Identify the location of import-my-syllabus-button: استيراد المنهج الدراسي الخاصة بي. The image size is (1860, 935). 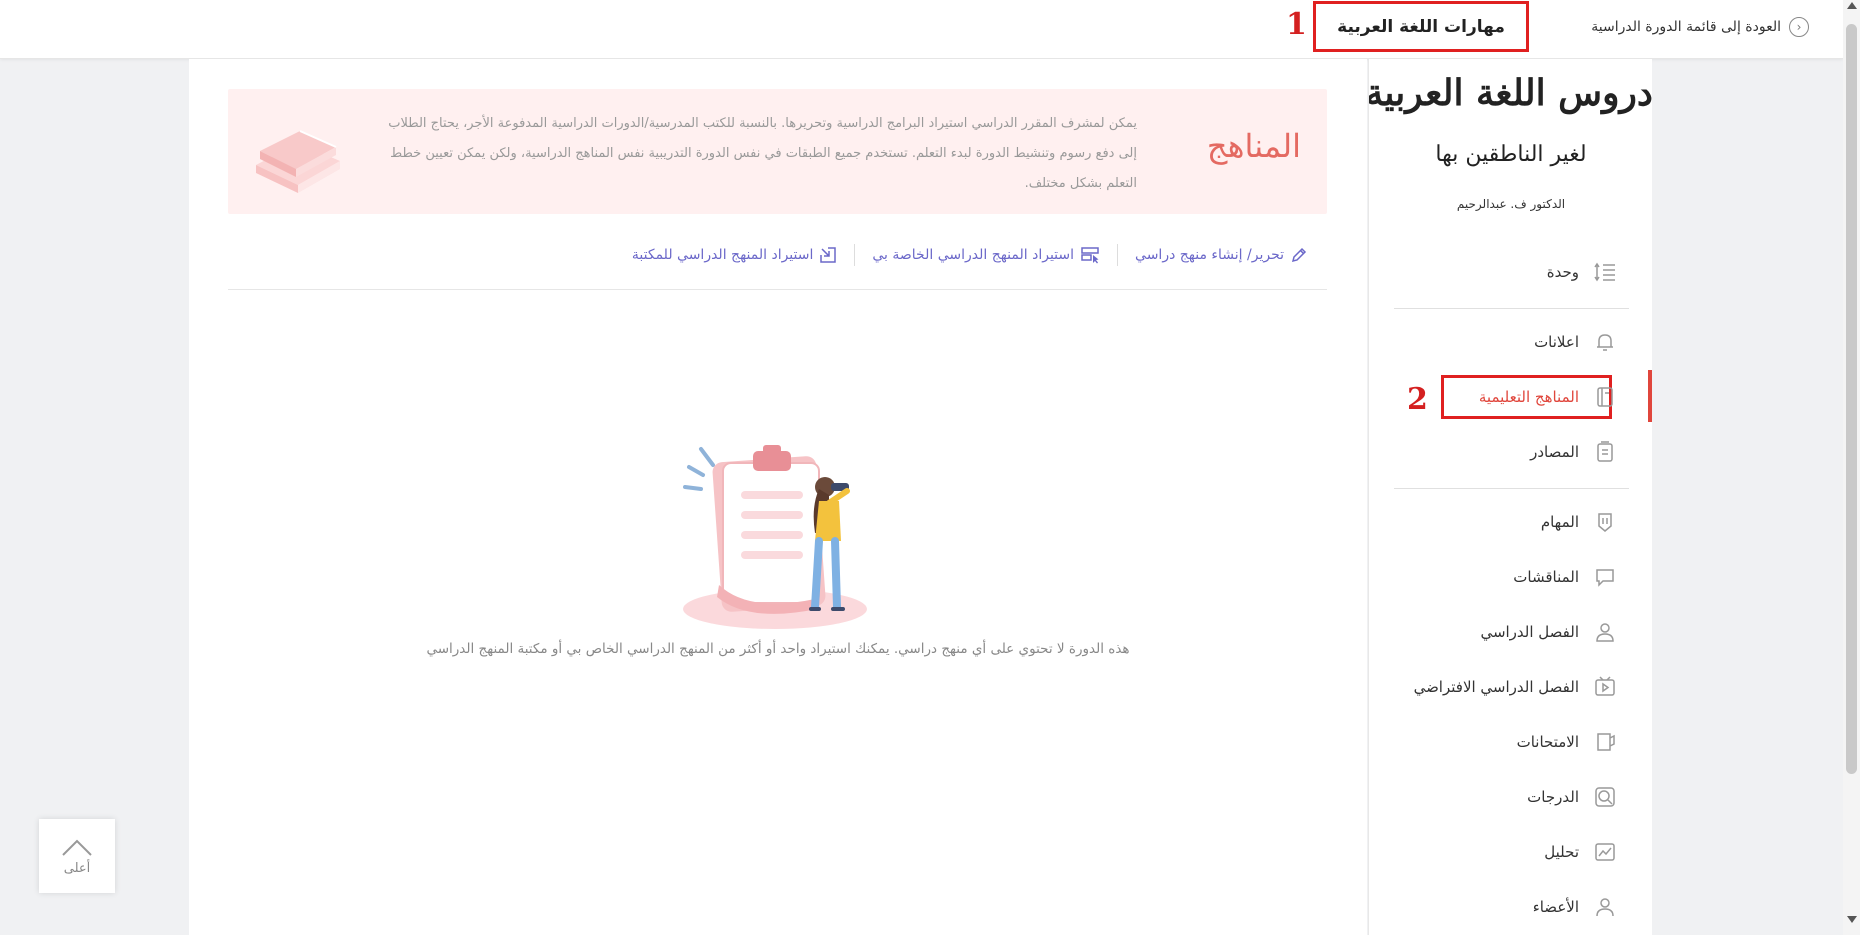
(986, 255).